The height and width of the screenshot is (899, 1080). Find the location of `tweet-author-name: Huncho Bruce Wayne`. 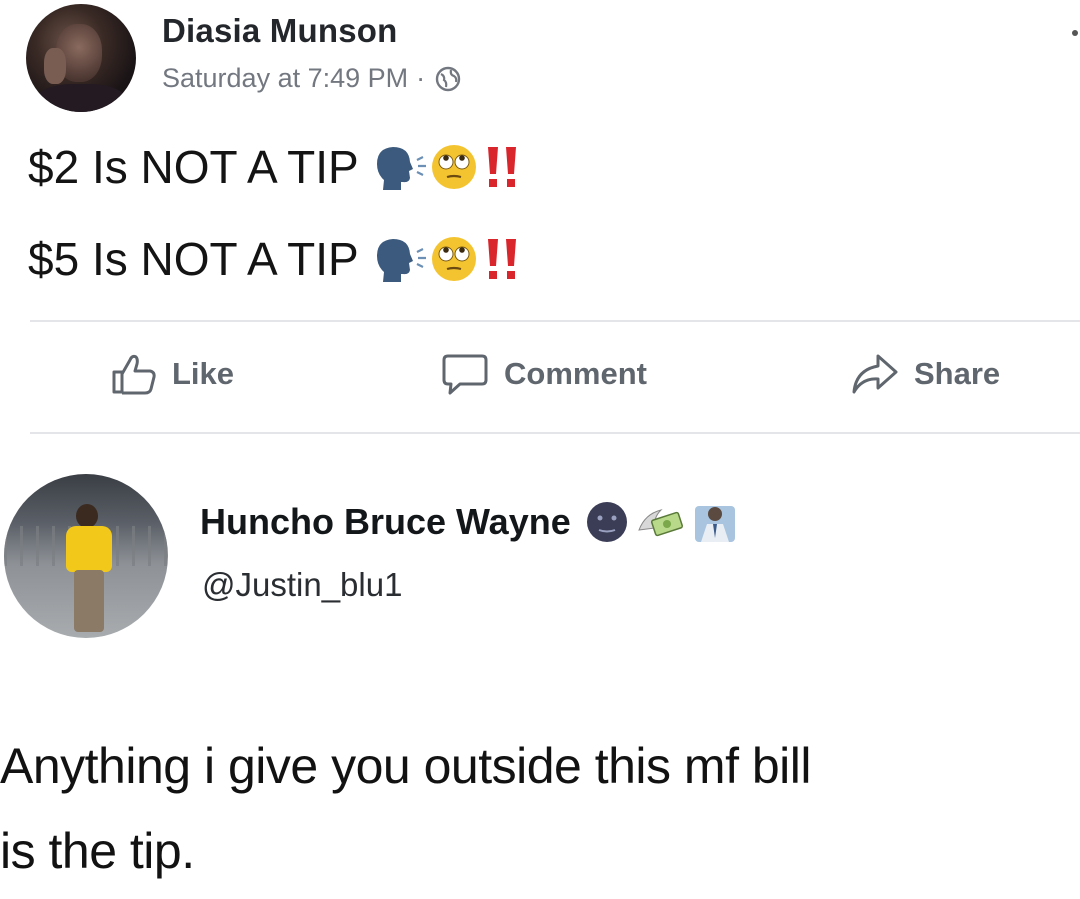

tweet-author-name: Huncho Bruce Wayne is located at coordinates (385, 522).